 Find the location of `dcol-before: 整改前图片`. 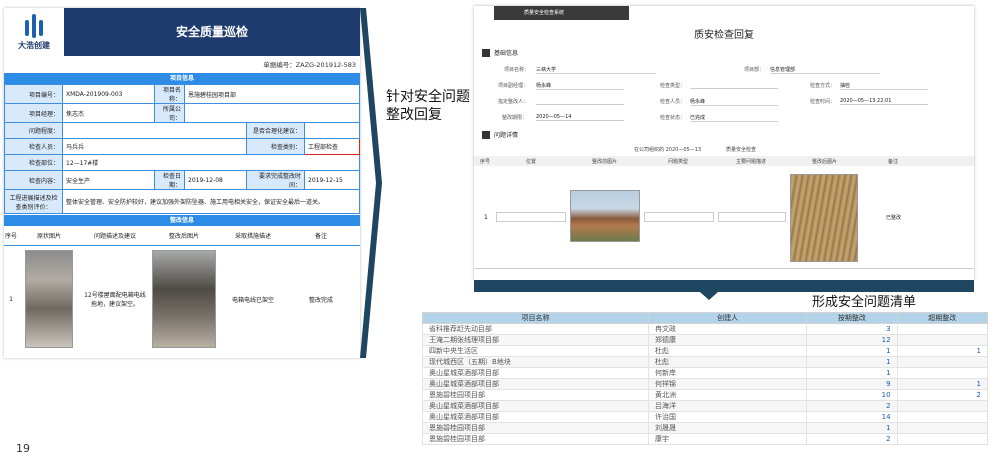

dcol-before: 整改前图片 is located at coordinates (605, 162).